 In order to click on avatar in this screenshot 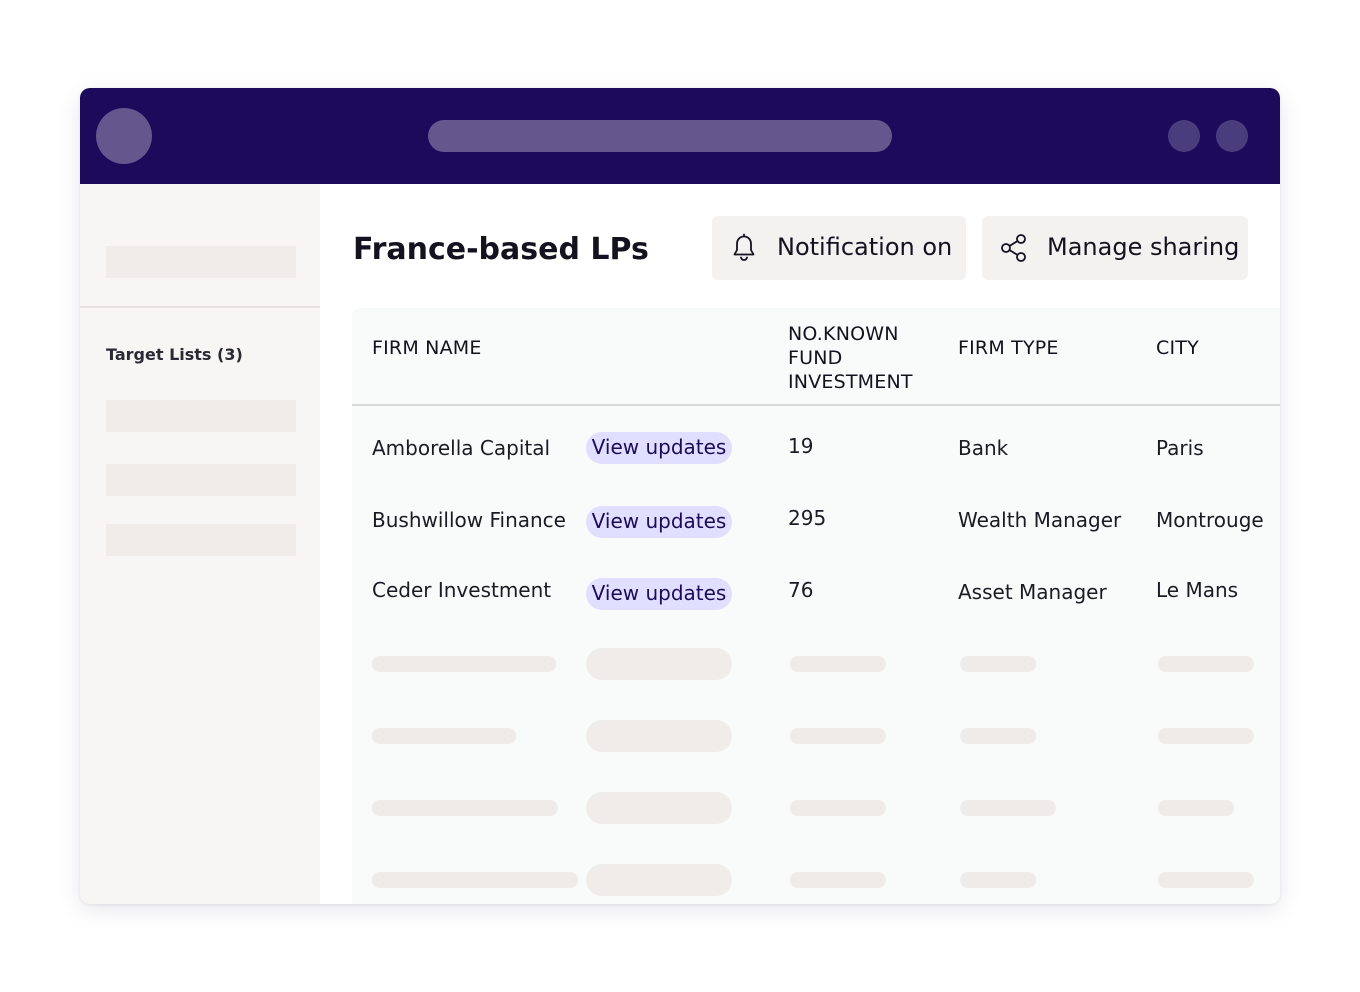, I will do `click(124, 136)`.